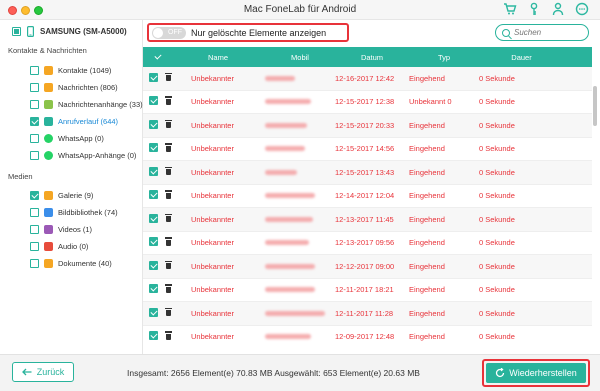 This screenshot has width=600, height=391. What do you see at coordinates (69, 31) in the screenshot?
I see `device-selector: SAMSUNG (SM-A5000)` at bounding box center [69, 31].